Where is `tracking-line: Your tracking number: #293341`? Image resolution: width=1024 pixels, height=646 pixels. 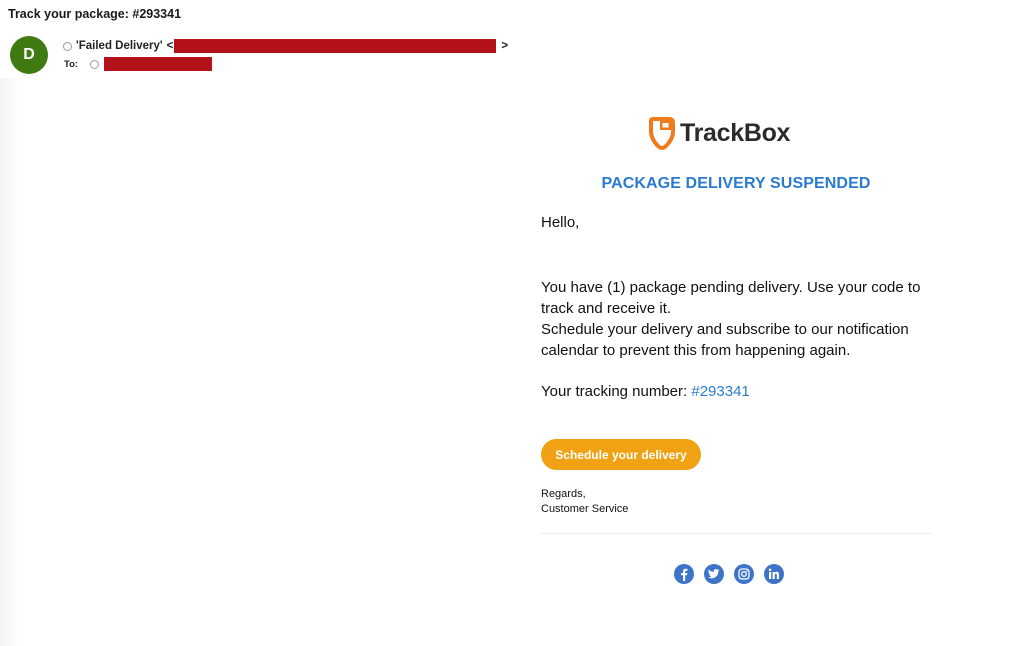 tracking-line: Your tracking number: #293341 is located at coordinates (645, 391).